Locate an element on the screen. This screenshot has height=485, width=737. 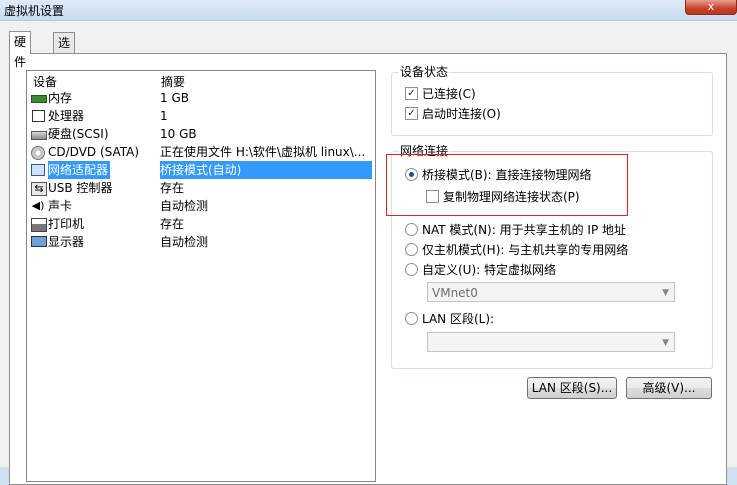
custom-label: 自定义(U): 特定虚拟网络 is located at coordinates (489, 269).